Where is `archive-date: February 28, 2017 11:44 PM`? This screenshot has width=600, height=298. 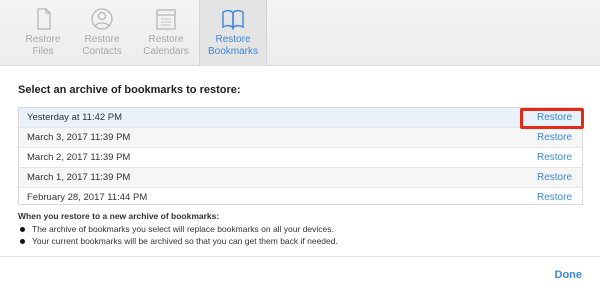 archive-date: February 28, 2017 11:44 PM is located at coordinates (87, 197).